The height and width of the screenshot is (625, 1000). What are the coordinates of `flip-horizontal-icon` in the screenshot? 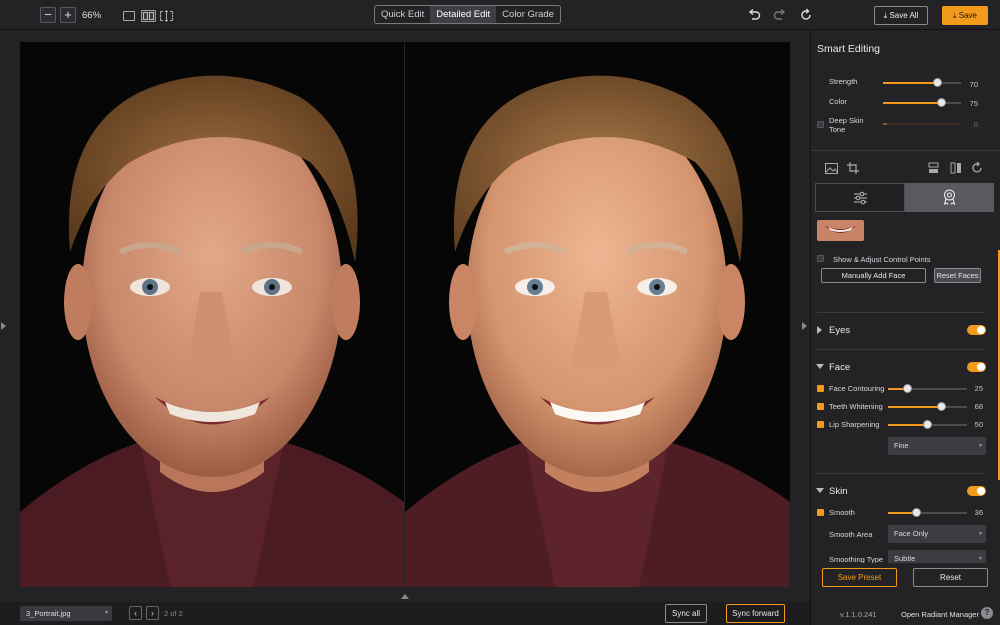 It's located at (956, 168).